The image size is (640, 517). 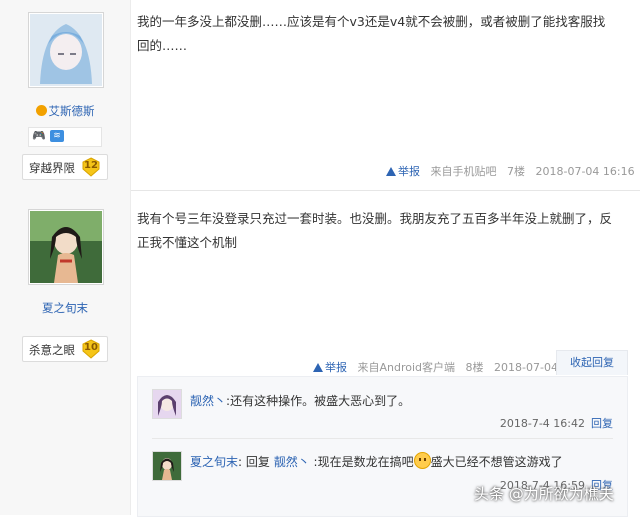 What do you see at coordinates (52, 168) in the screenshot?
I see `level-name: 穿越界限` at bounding box center [52, 168].